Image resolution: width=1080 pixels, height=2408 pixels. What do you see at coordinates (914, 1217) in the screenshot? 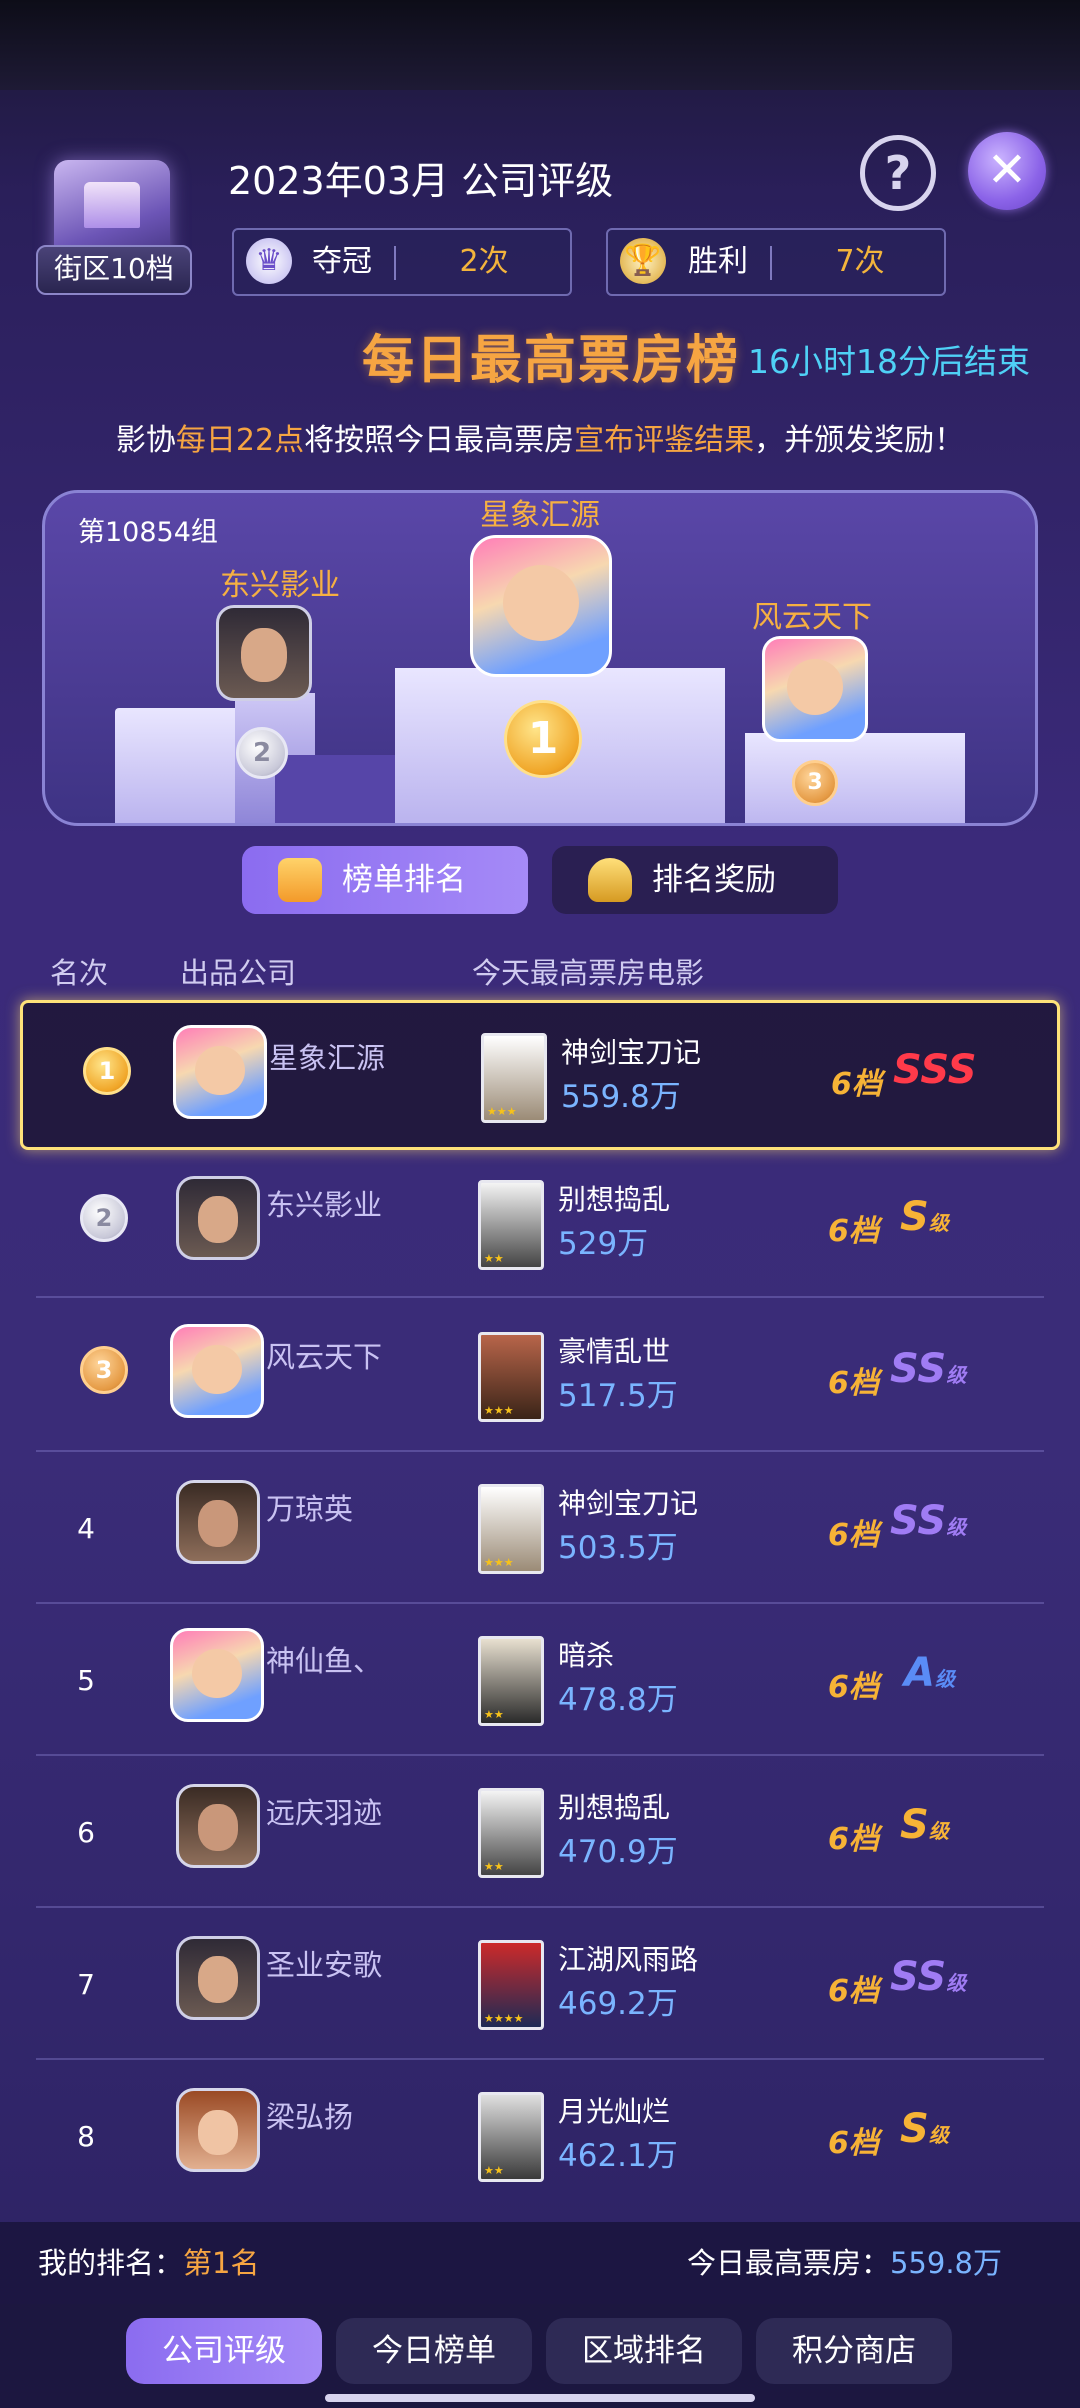
I see `grade-text: S` at bounding box center [914, 1217].